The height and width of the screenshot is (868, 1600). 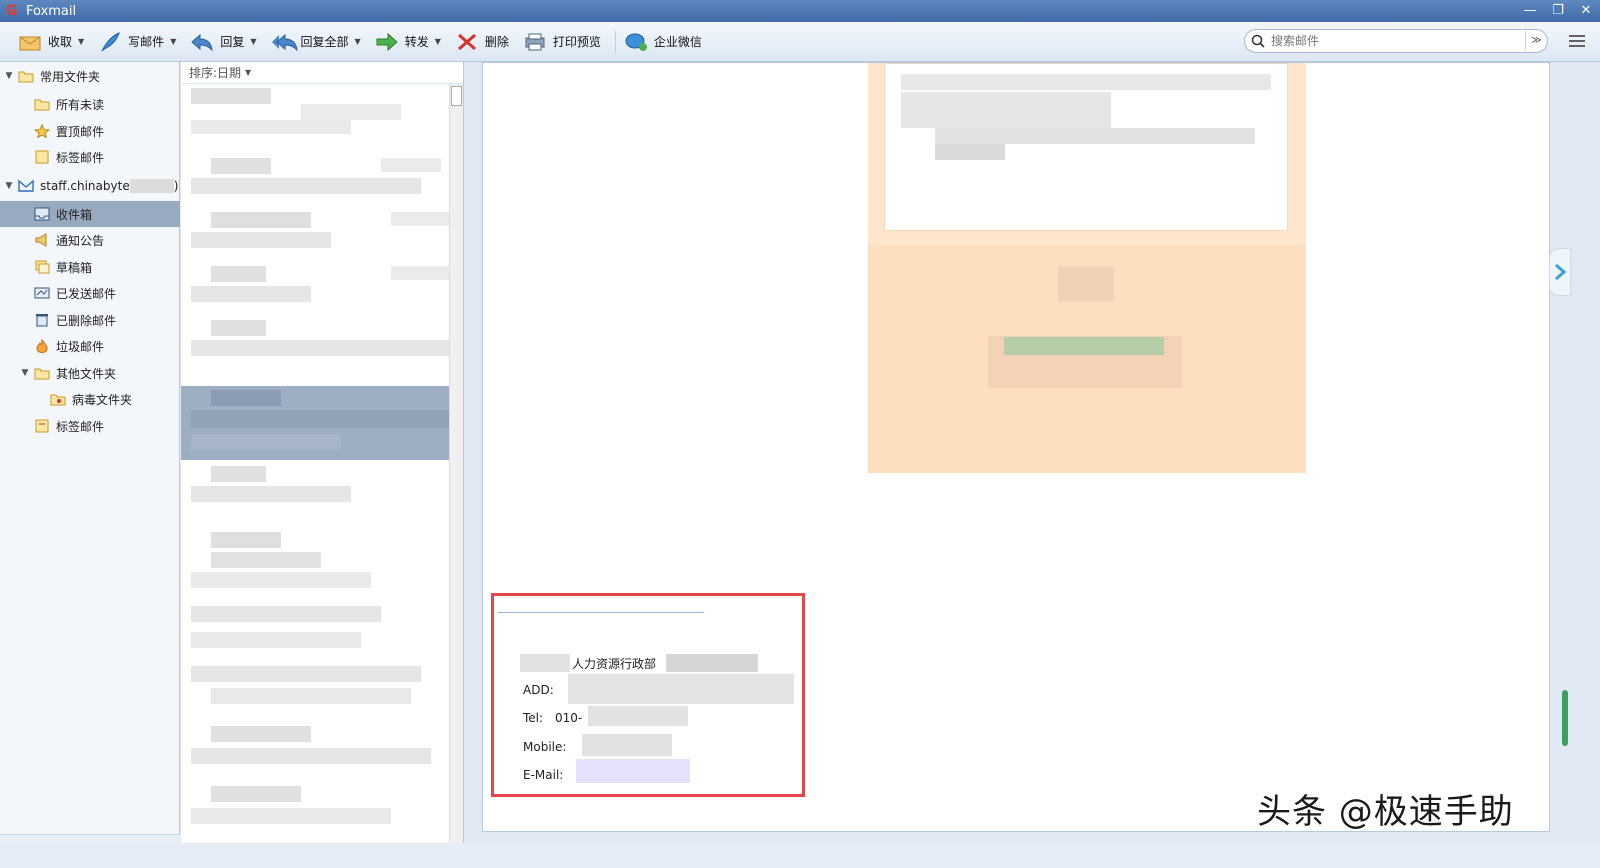 I want to click on forward-arrow-icon, so click(x=387, y=42).